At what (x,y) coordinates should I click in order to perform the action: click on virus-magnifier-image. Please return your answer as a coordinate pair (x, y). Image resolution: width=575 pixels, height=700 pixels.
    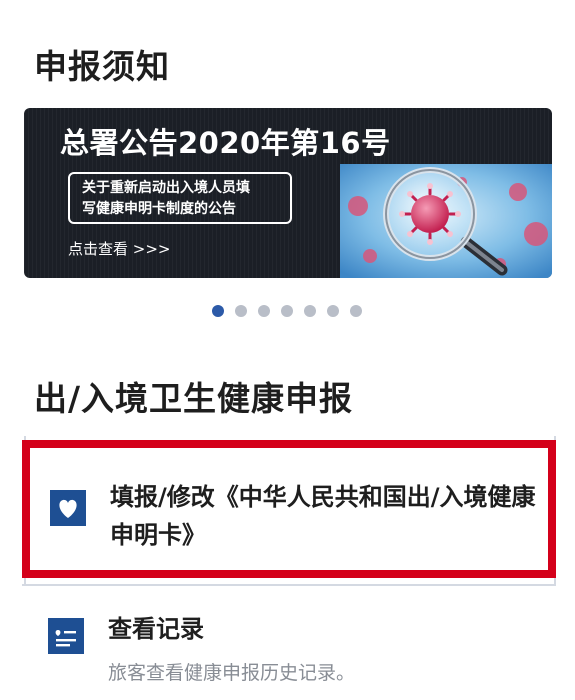
    Looking at the image, I should click on (446, 221).